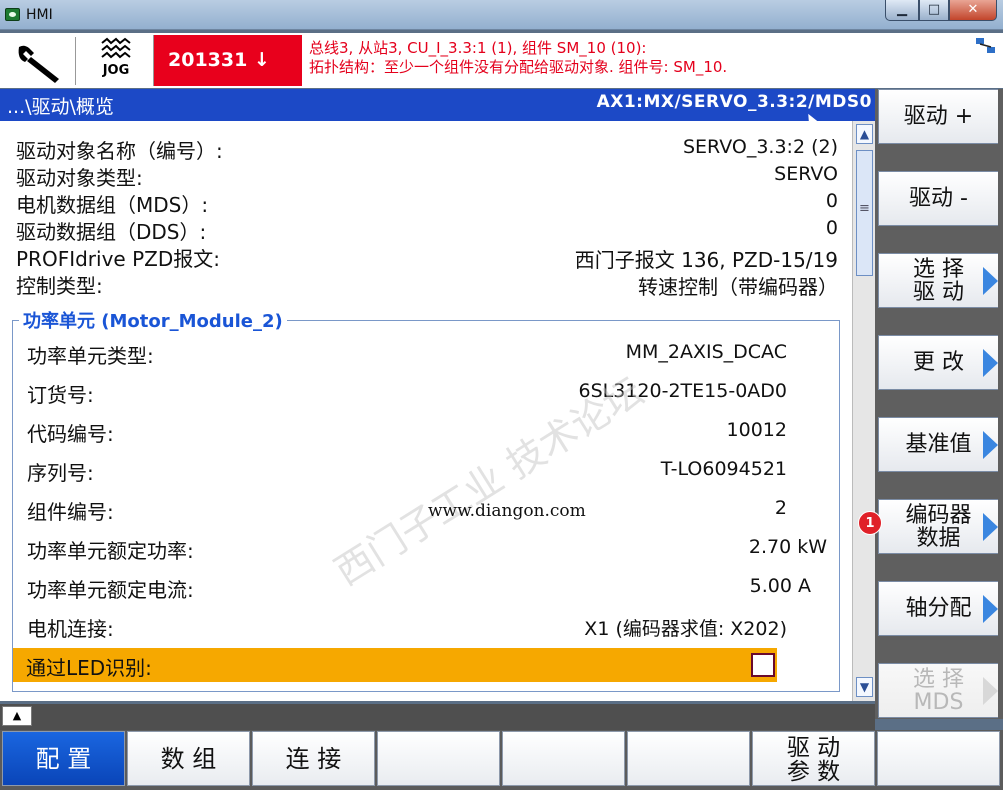  I want to click on softkey-label: 编码器, so click(938, 515).